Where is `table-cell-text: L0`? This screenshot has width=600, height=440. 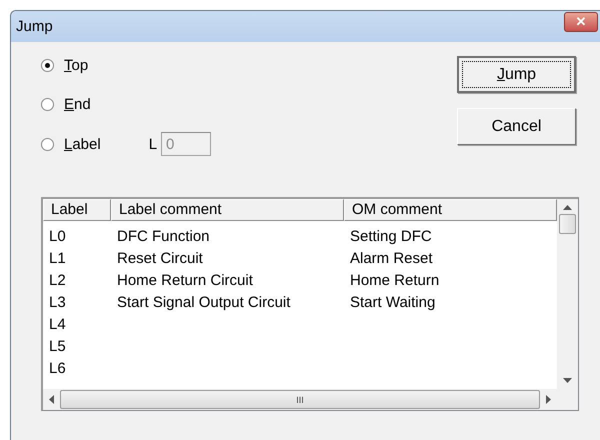 table-cell-text: L0 is located at coordinates (57, 236).